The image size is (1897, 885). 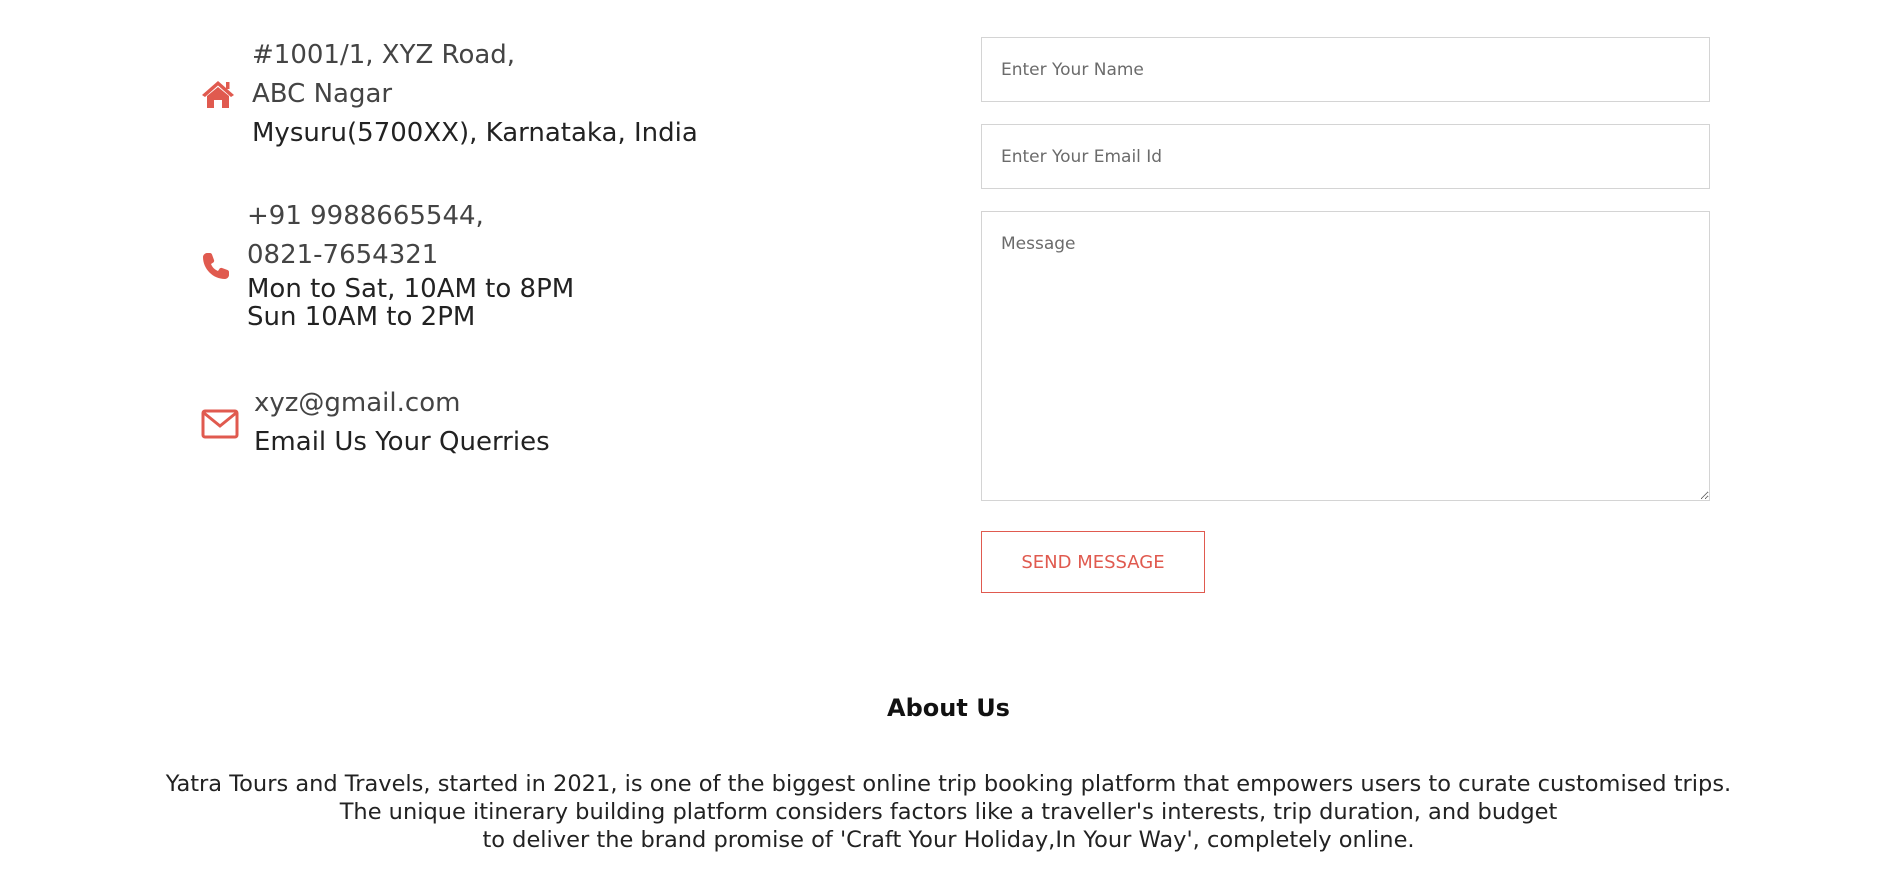 What do you see at coordinates (361, 317) in the screenshot?
I see `hours-line-2: Sun 10AM to 2PM` at bounding box center [361, 317].